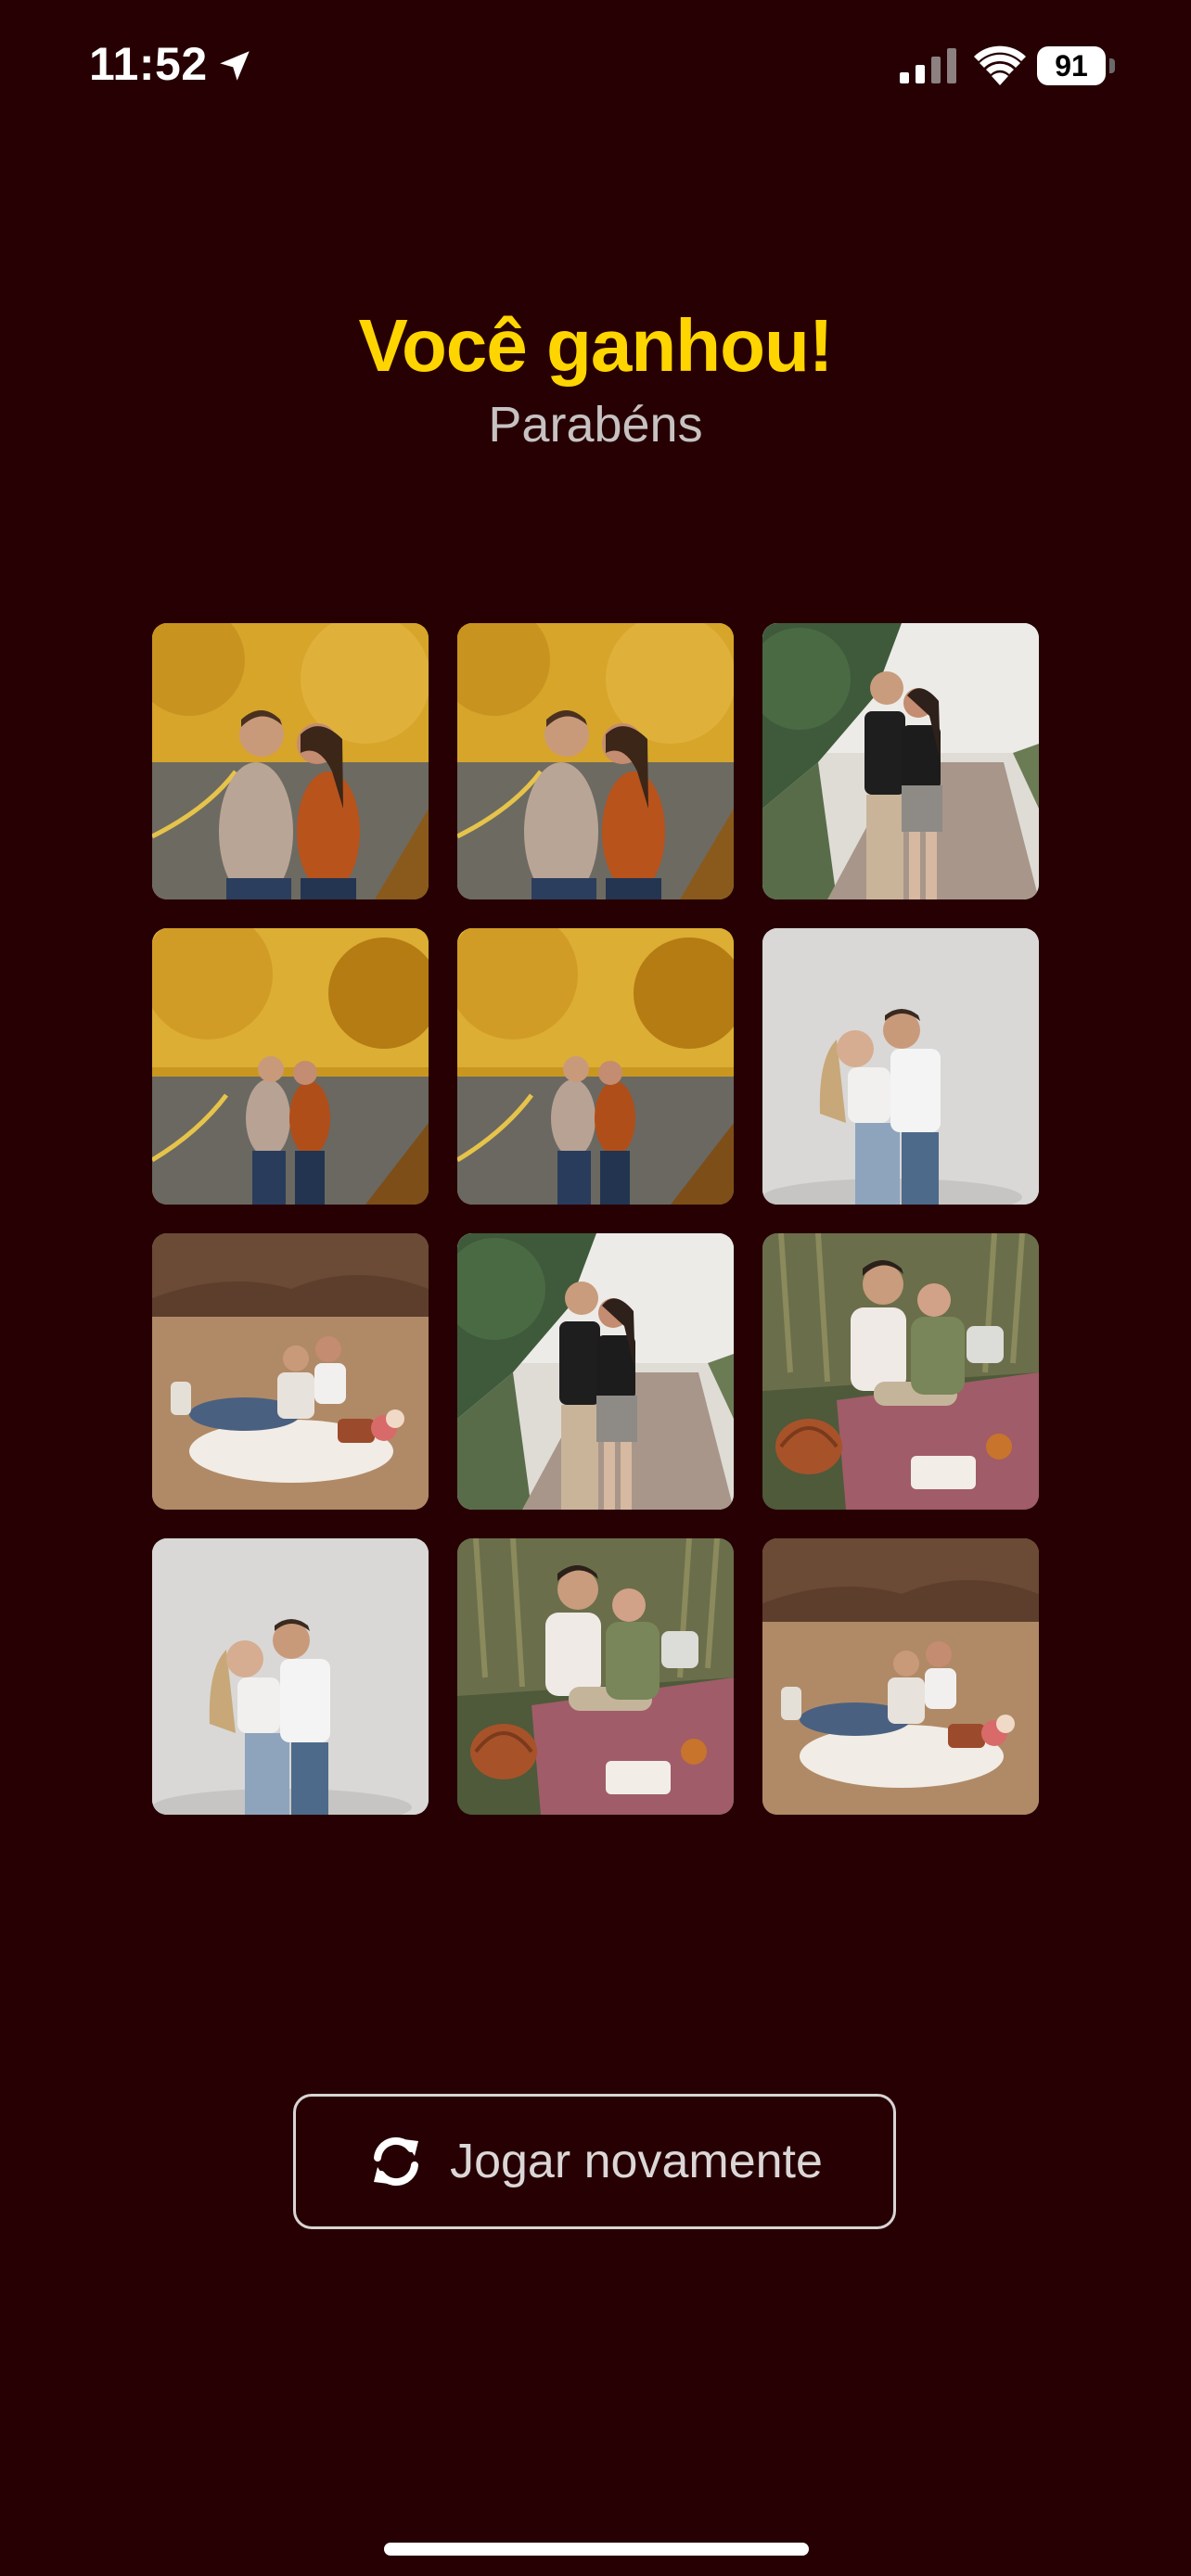  What do you see at coordinates (1071, 66) in the screenshot?
I see `battery-level: 91` at bounding box center [1071, 66].